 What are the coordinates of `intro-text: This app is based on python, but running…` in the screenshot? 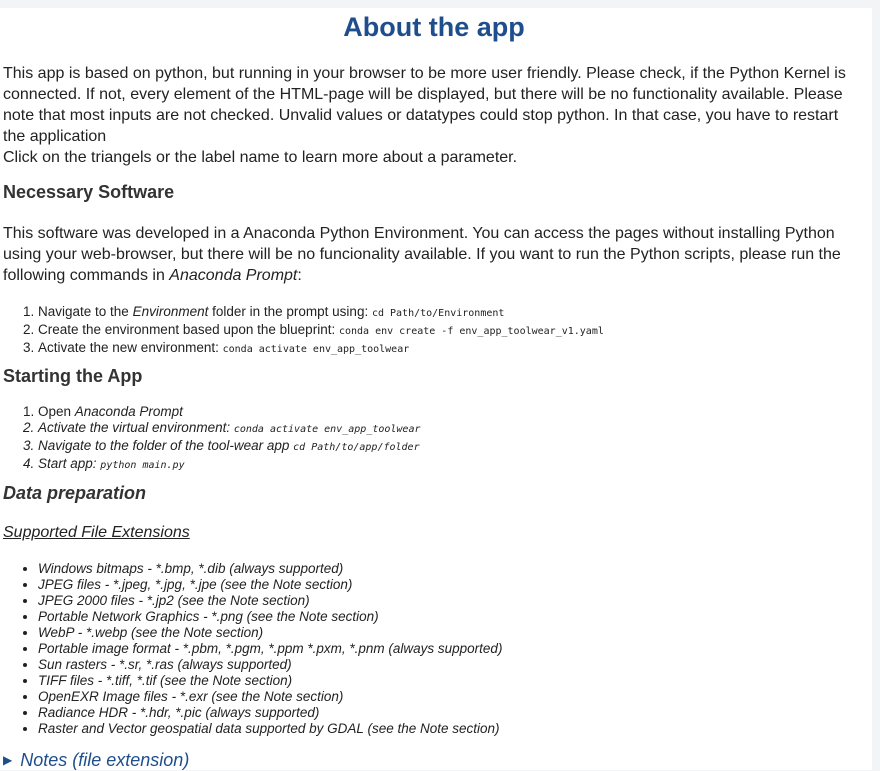 It's located at (433, 115).